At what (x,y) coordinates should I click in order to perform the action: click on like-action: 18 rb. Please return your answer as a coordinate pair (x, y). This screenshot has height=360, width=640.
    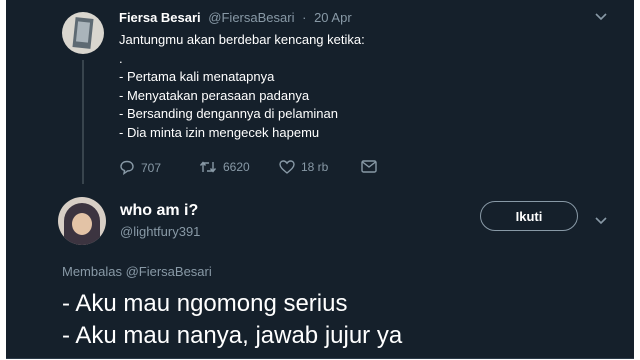
    Looking at the image, I should click on (303, 167).